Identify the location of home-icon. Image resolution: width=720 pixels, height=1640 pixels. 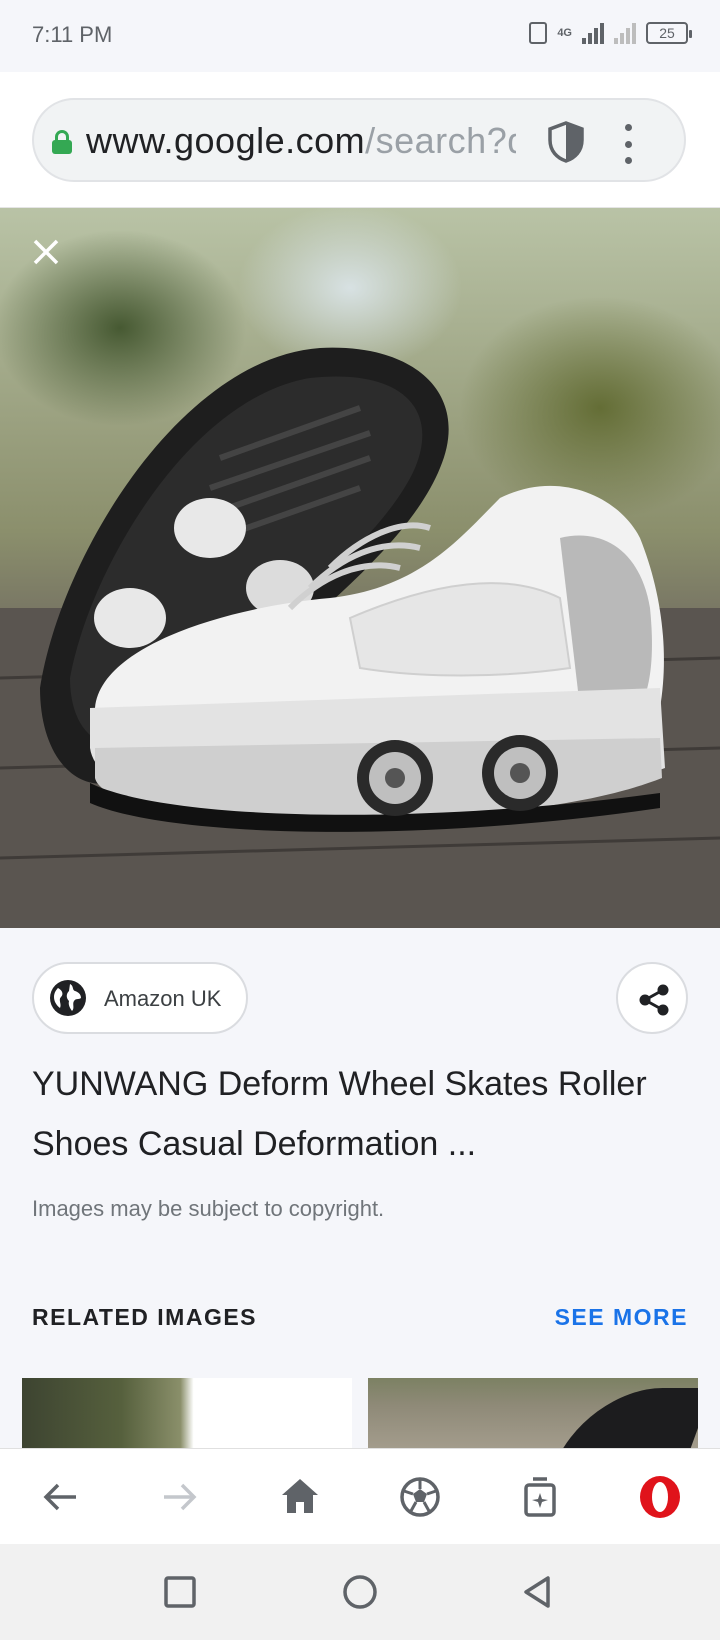
(300, 1497).